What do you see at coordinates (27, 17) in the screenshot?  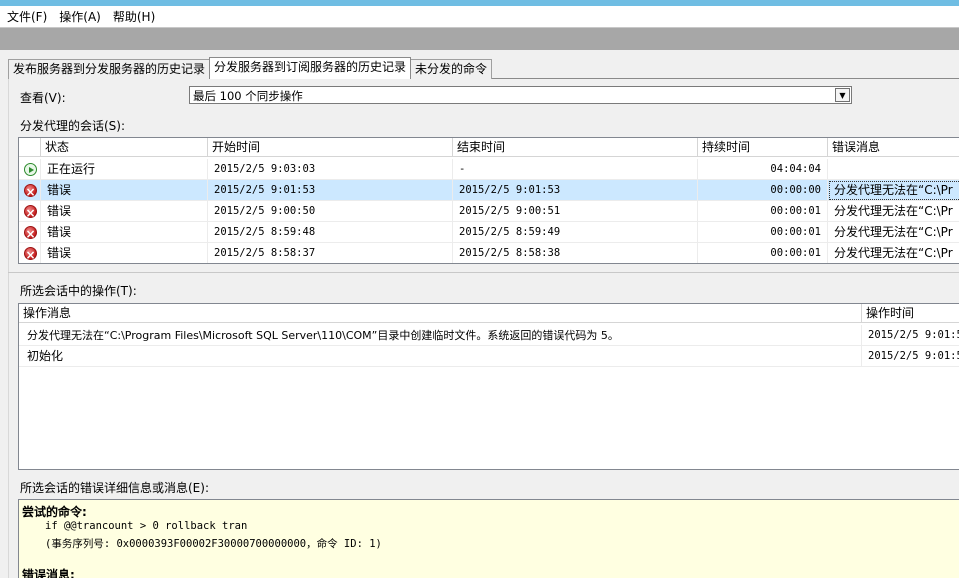 I see `menu-file: 文件(F)` at bounding box center [27, 17].